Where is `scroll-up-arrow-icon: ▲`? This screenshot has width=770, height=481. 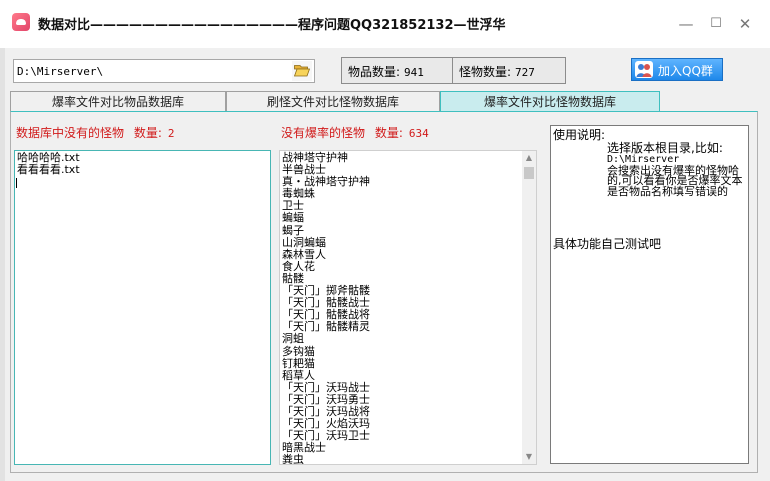 scroll-up-arrow-icon: ▲ is located at coordinates (529, 158).